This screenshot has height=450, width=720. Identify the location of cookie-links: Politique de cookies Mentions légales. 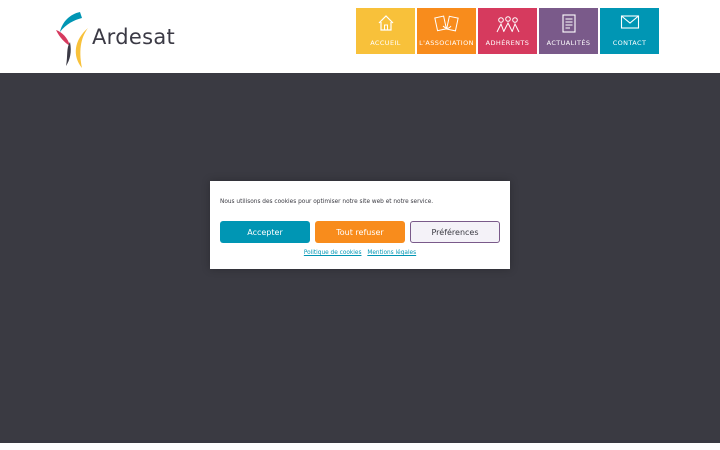
(360, 253).